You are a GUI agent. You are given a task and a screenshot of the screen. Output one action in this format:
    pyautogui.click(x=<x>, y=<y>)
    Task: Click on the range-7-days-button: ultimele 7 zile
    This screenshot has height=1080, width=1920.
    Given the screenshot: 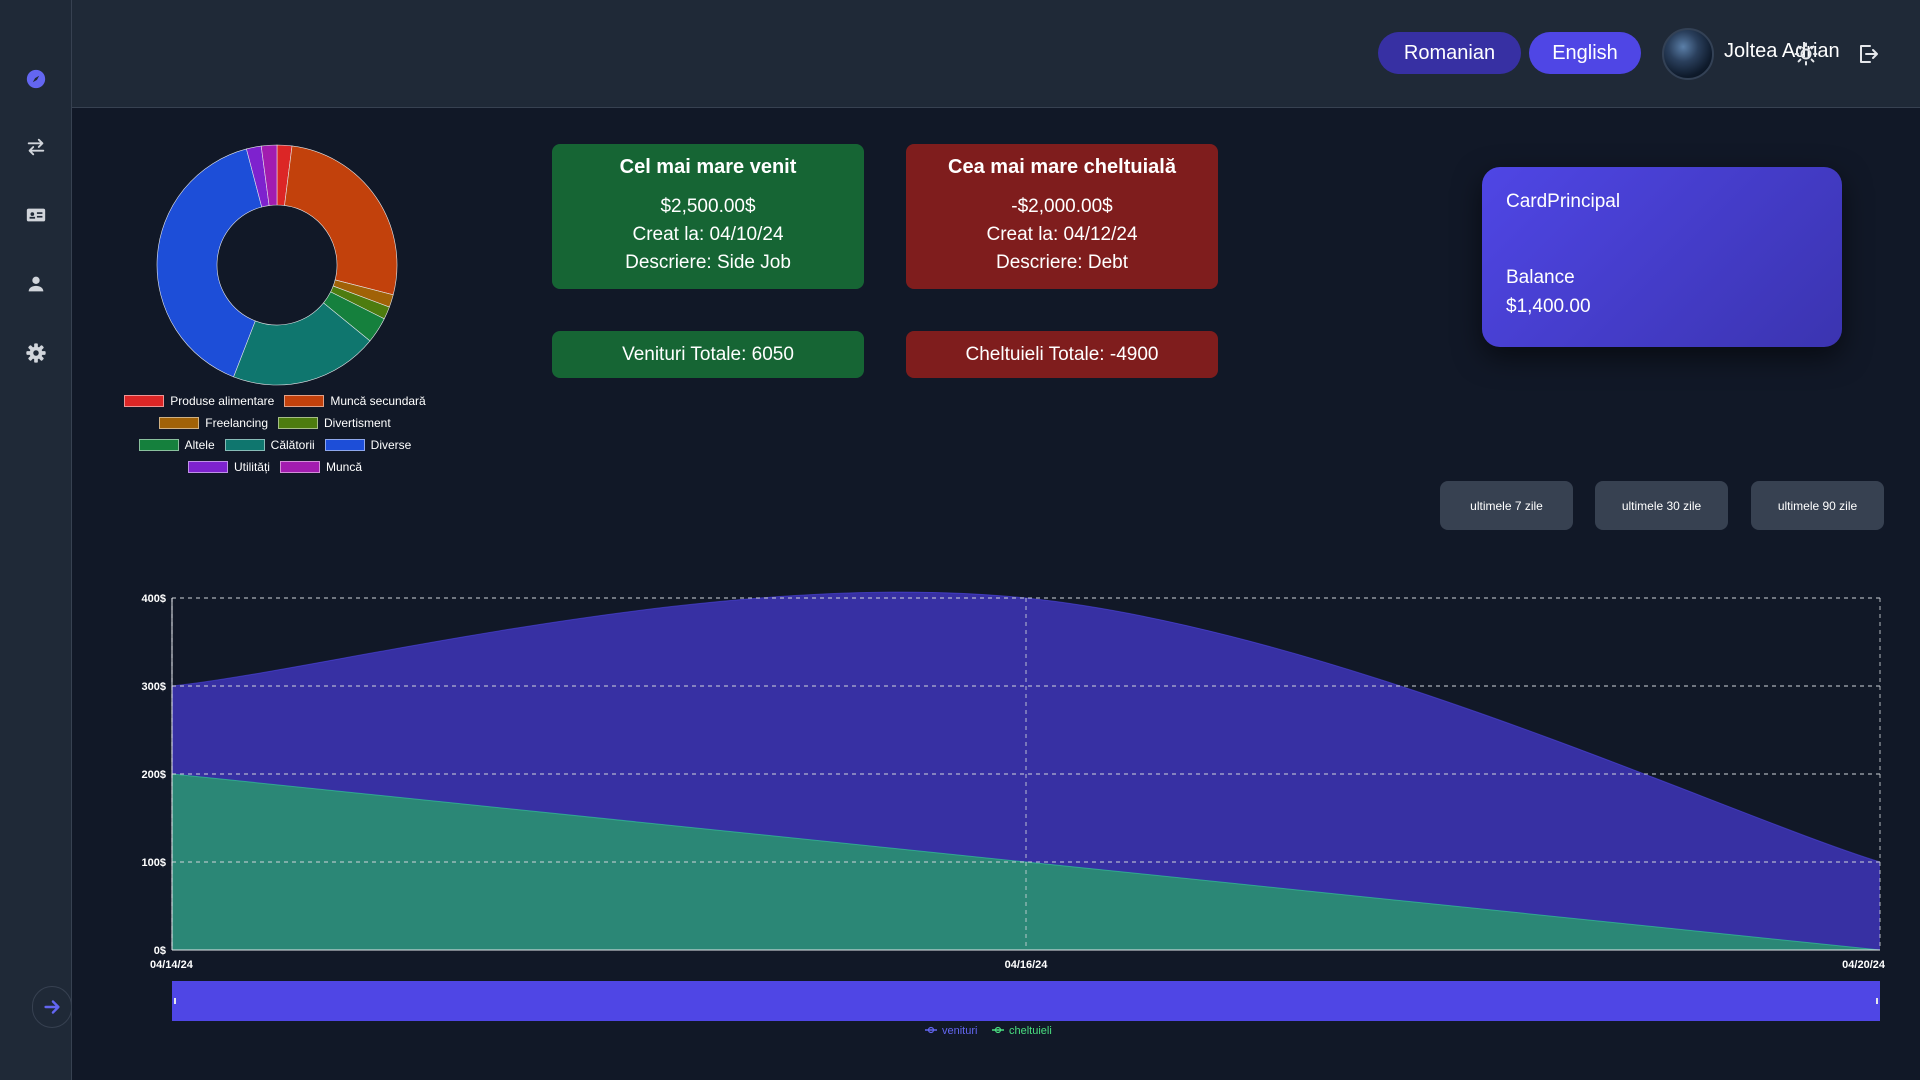 What is the action you would take?
    pyautogui.click(x=1506, y=505)
    